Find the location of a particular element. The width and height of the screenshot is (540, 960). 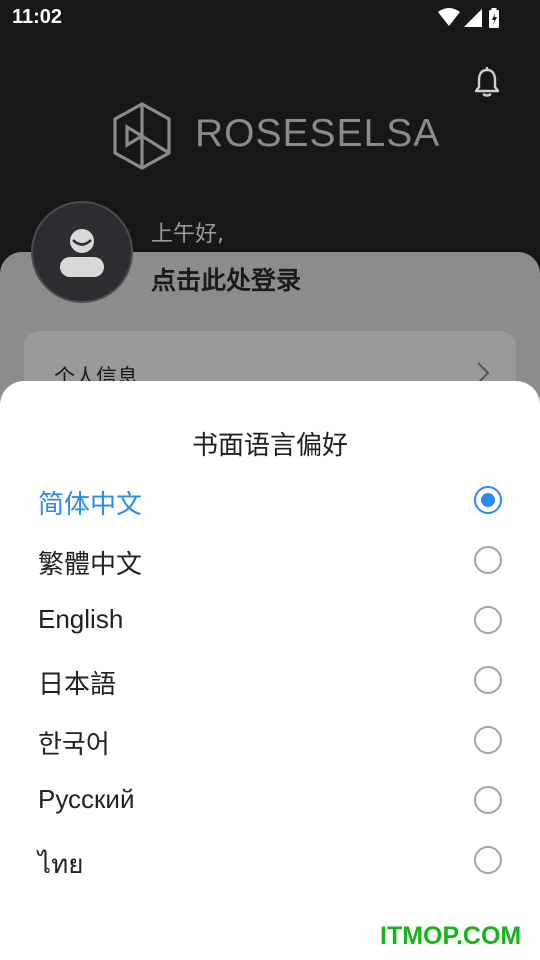

language-option-ja: 日本語 is located at coordinates (270, 680).